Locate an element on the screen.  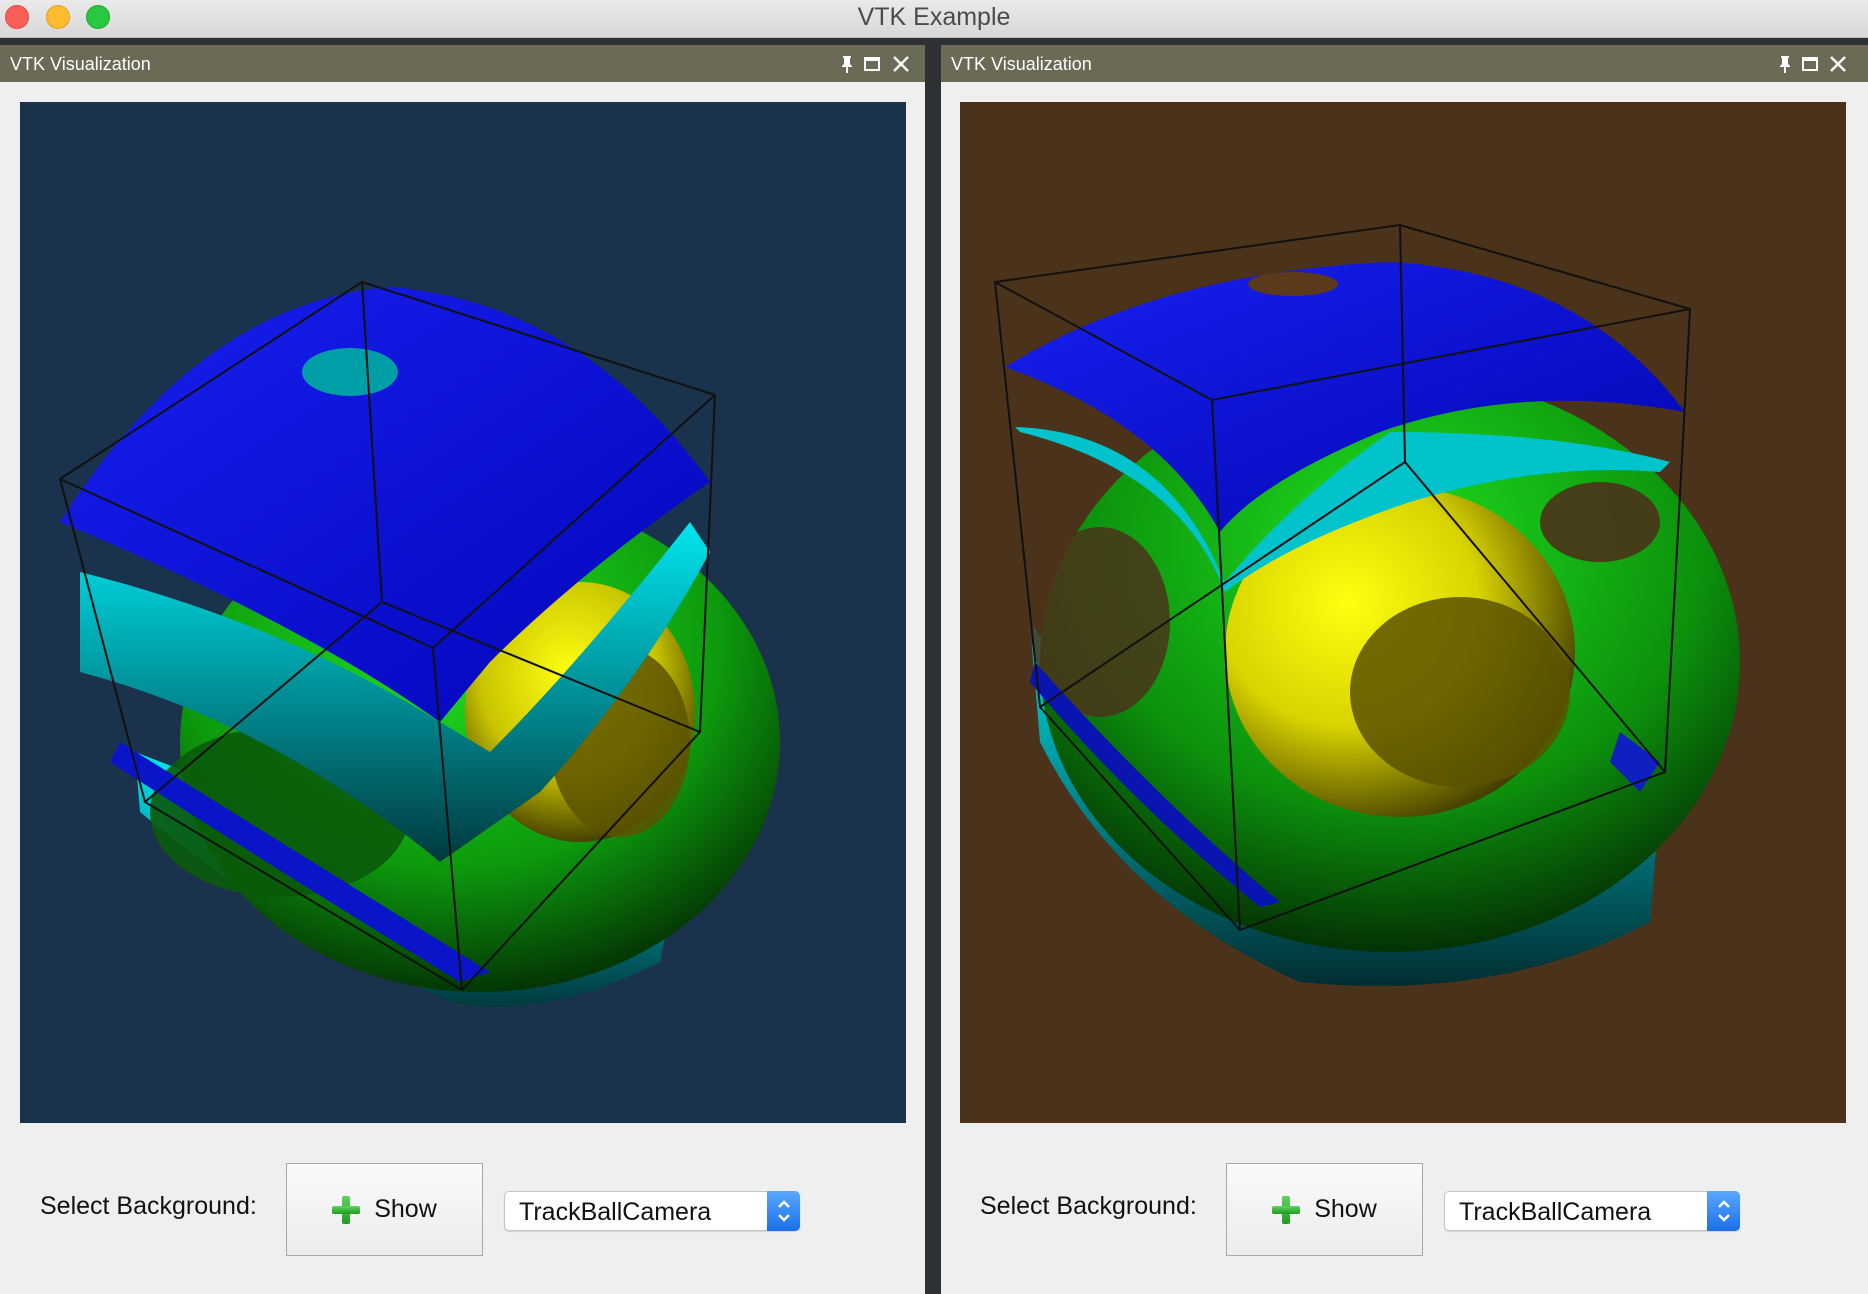
dock-splitter is located at coordinates (933, 669).